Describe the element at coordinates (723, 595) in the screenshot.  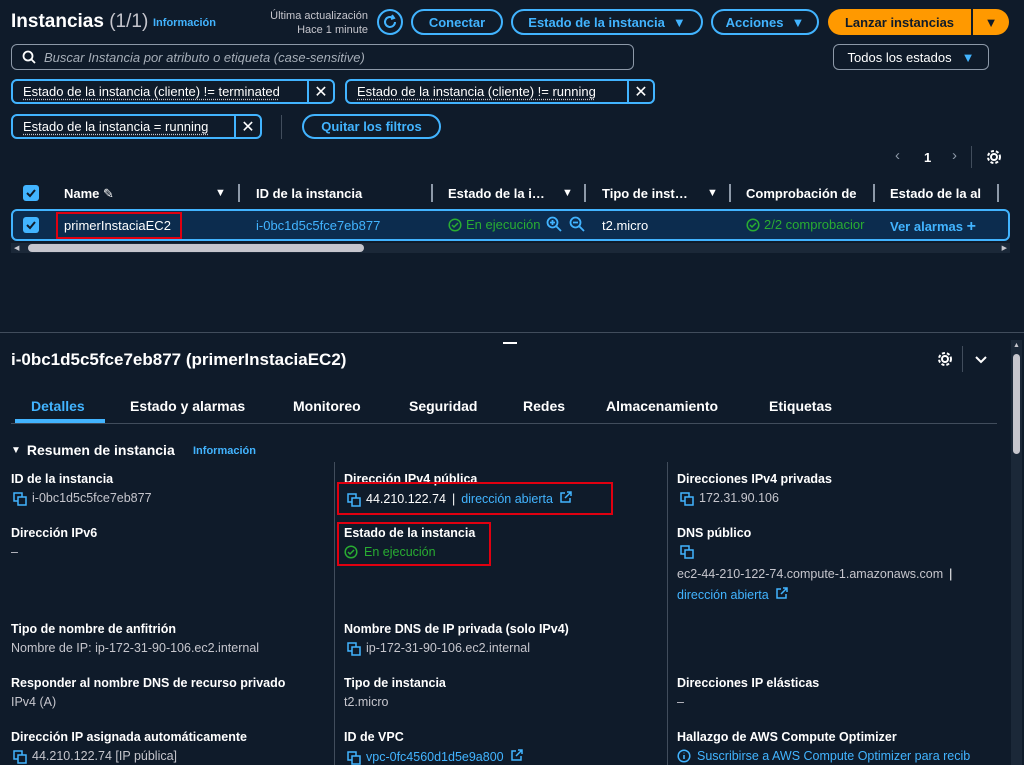
I see `open-address-link: dirección abierta` at that location.